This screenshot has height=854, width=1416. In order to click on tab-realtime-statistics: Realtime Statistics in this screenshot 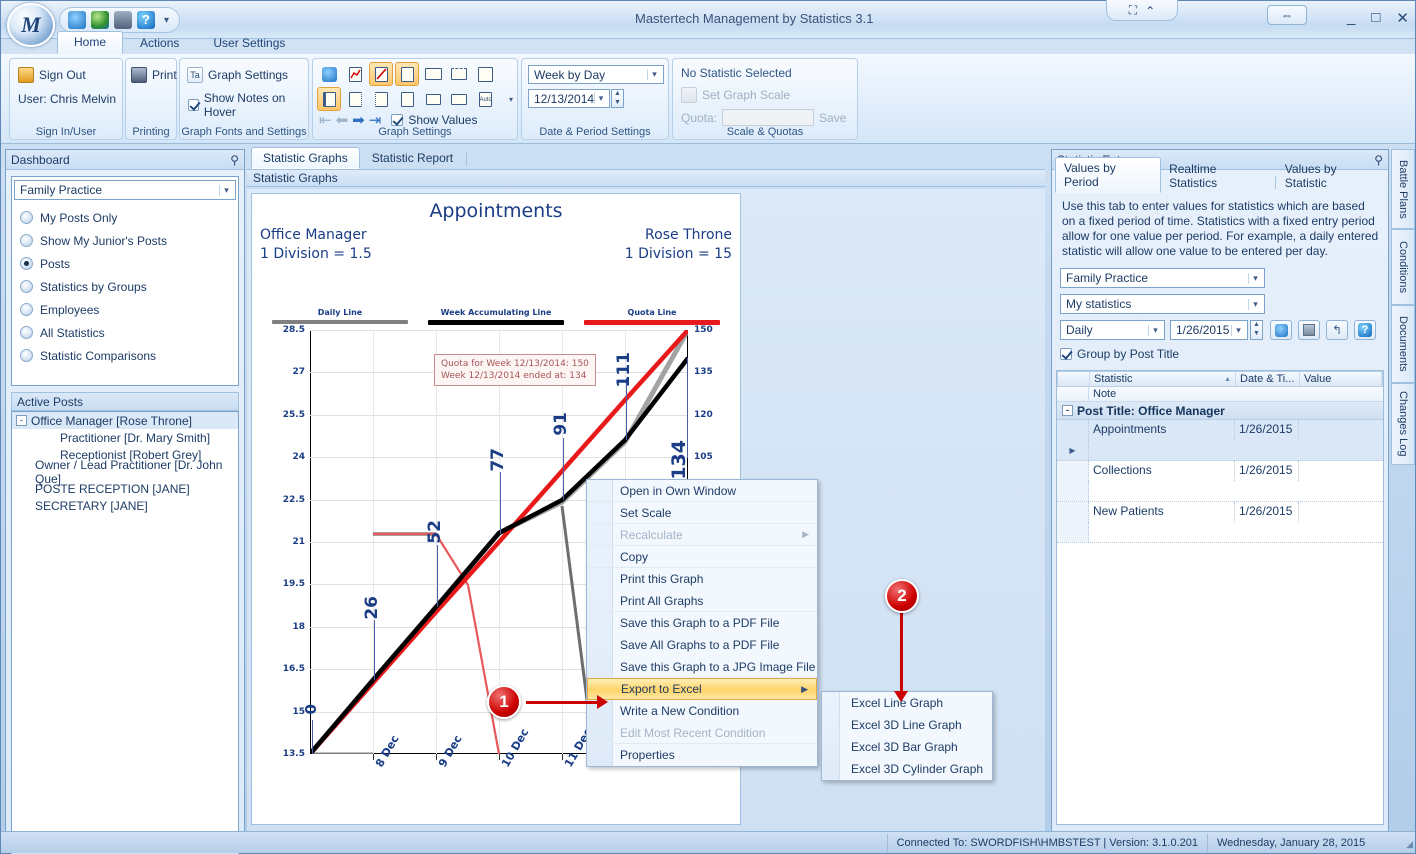, I will do `click(1217, 176)`.